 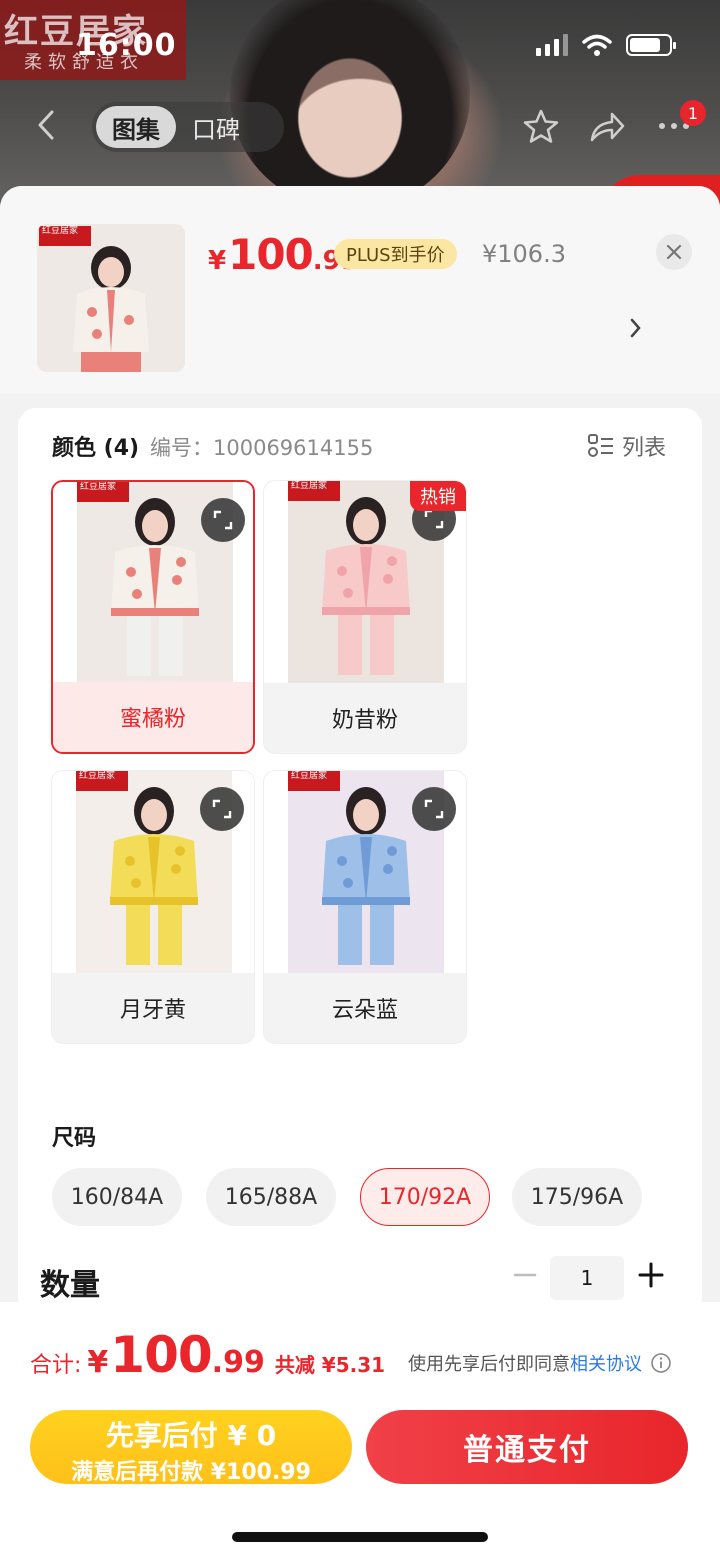 I want to click on back-icon, so click(x=47, y=125).